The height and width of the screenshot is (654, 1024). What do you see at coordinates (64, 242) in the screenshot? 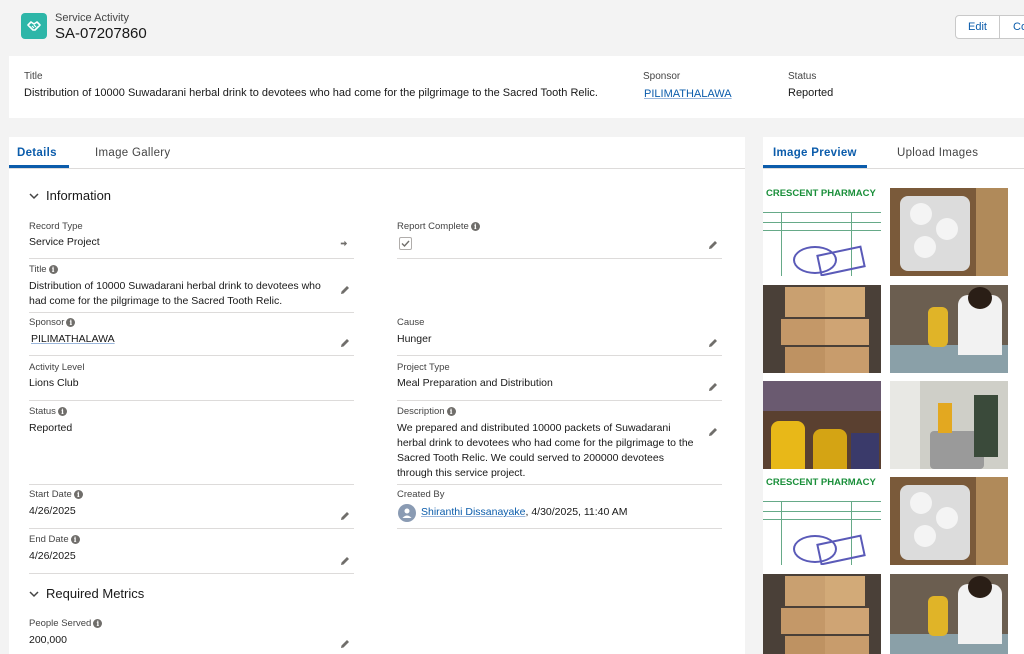
I see `record-type-value: Service Project` at bounding box center [64, 242].